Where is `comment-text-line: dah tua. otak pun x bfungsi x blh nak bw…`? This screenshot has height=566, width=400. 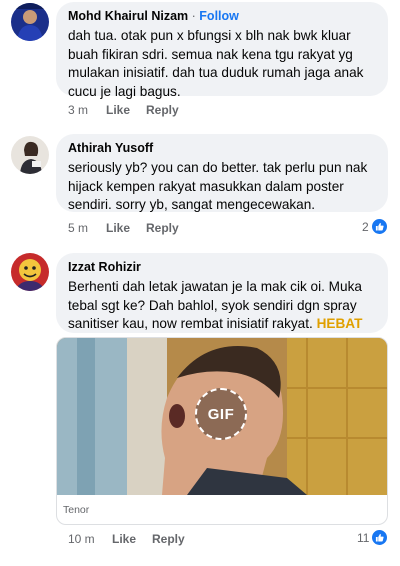
comment-text-line: dah tua. otak pun x bfungsi x blh nak bw… is located at coordinates (209, 35).